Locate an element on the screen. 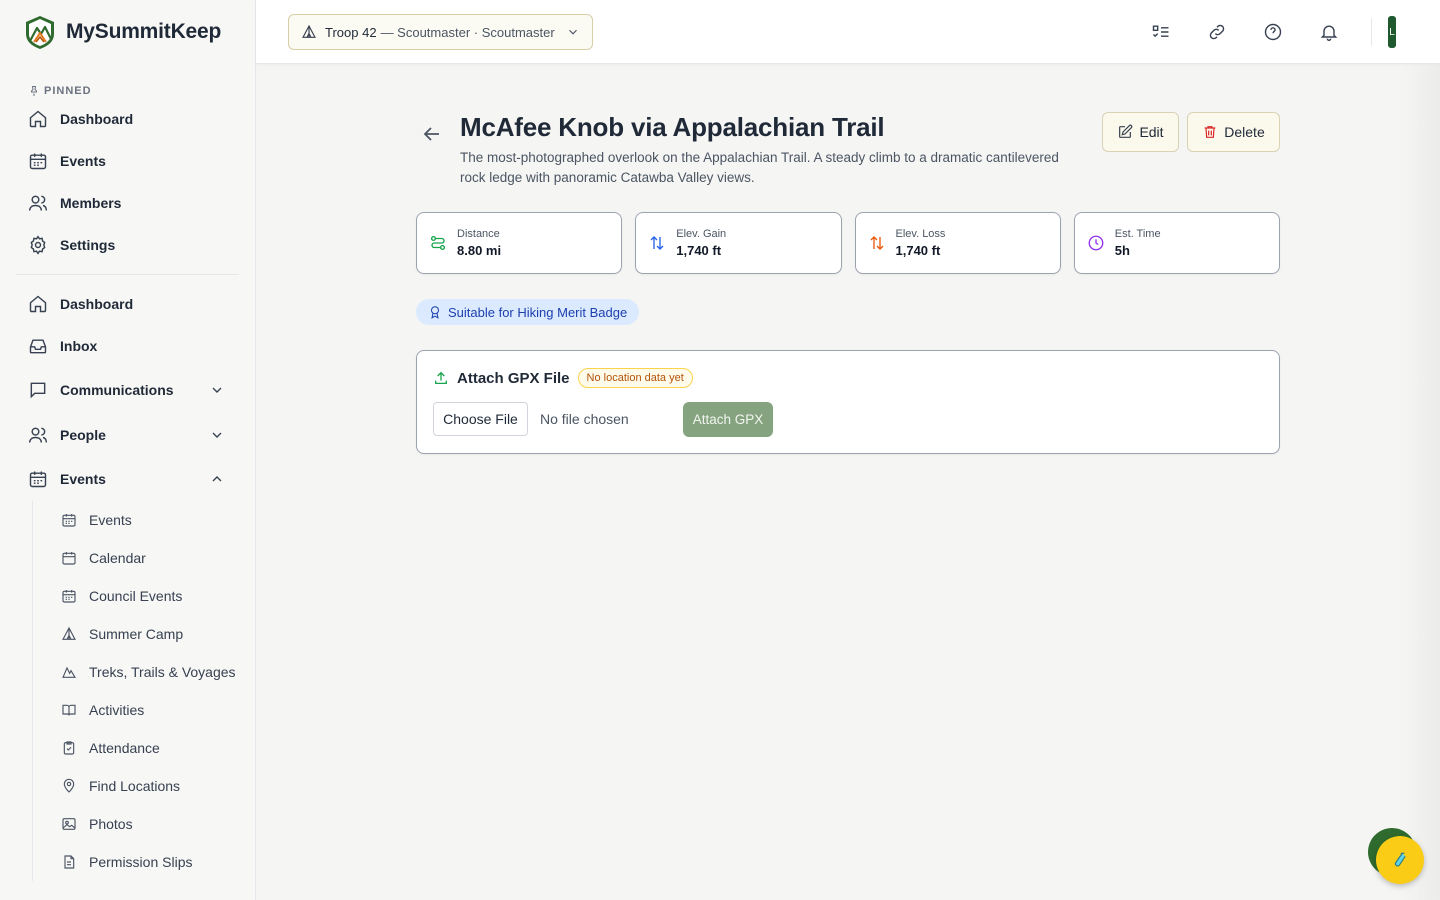  pinned-item-members: Members is located at coordinates (127, 203).